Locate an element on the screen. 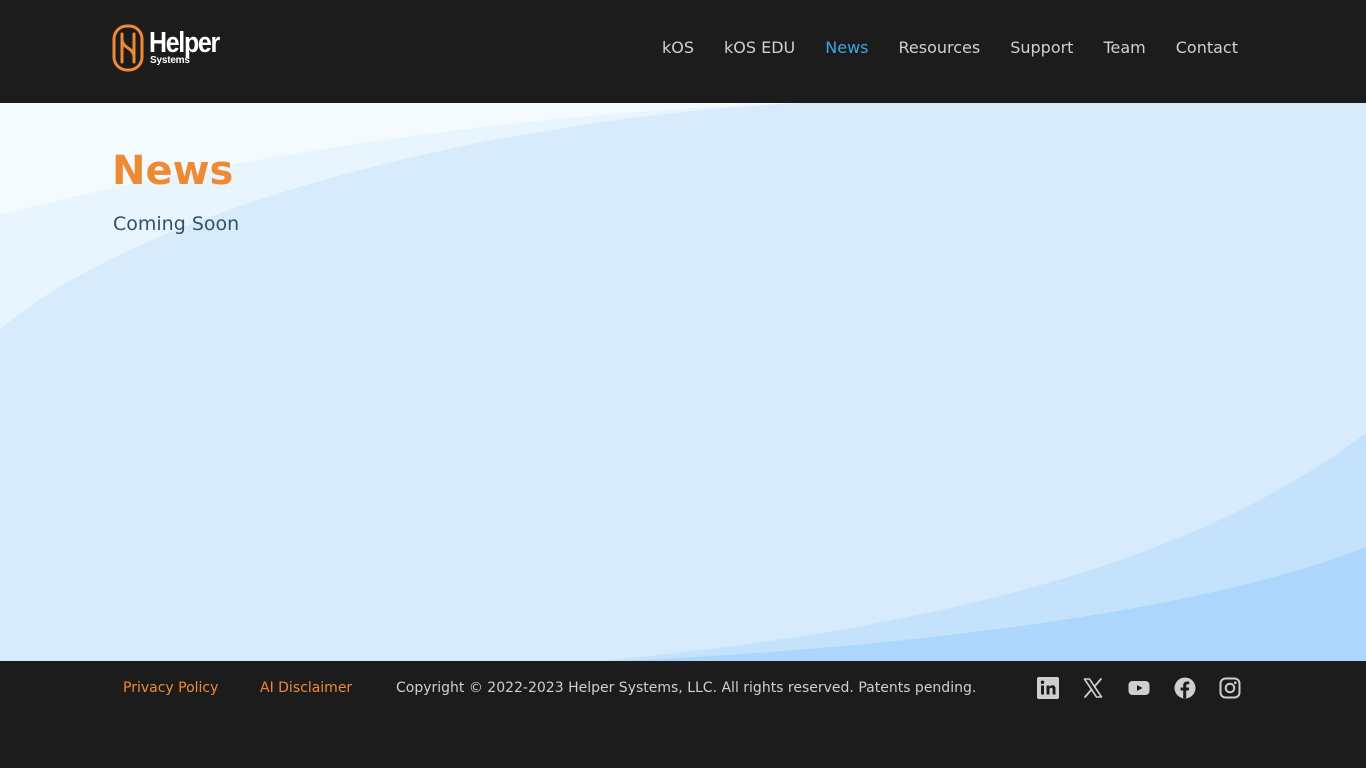 This screenshot has height=768, width=1366. youtube-icon is located at coordinates (1139, 688).